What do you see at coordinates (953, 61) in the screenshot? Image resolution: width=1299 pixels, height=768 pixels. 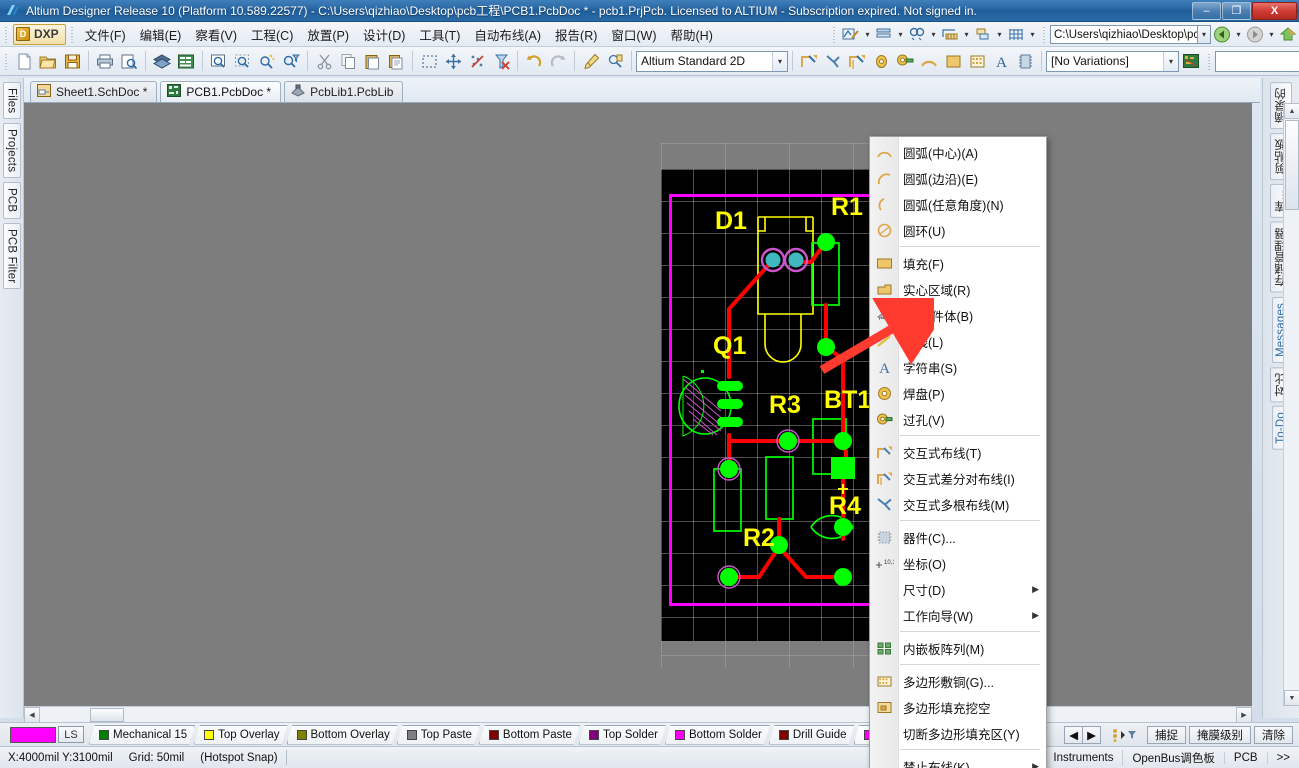 I see `place-fill-icon` at bounding box center [953, 61].